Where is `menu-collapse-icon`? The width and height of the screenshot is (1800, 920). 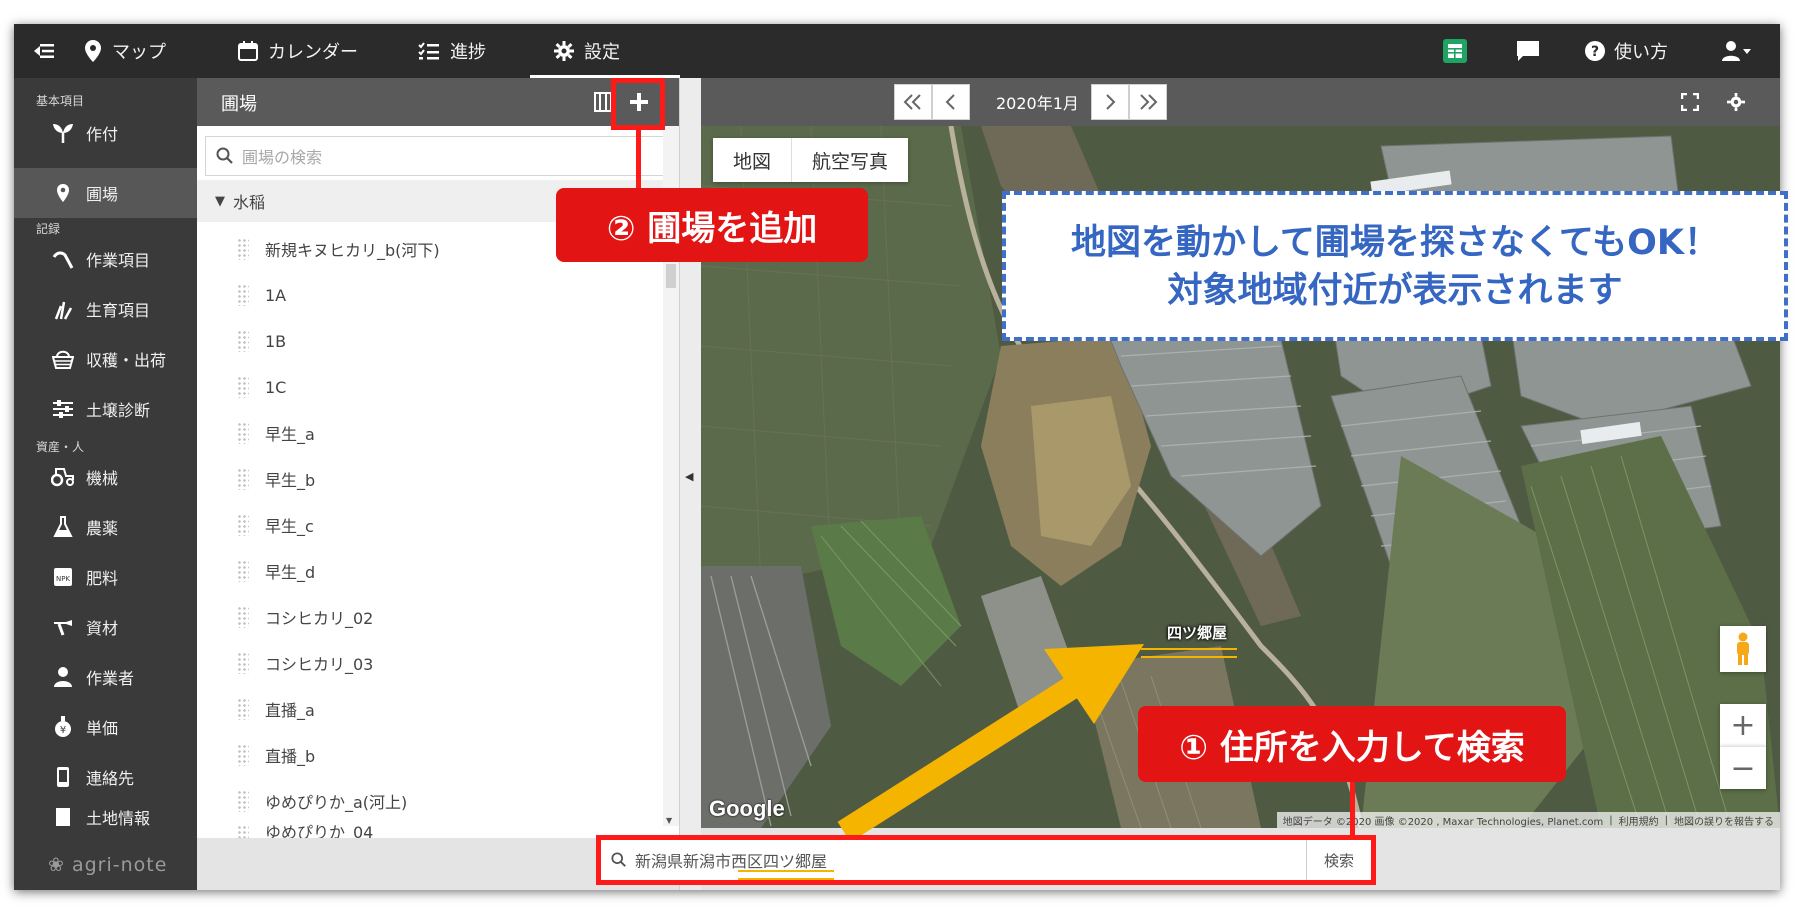 menu-collapse-icon is located at coordinates (44, 51).